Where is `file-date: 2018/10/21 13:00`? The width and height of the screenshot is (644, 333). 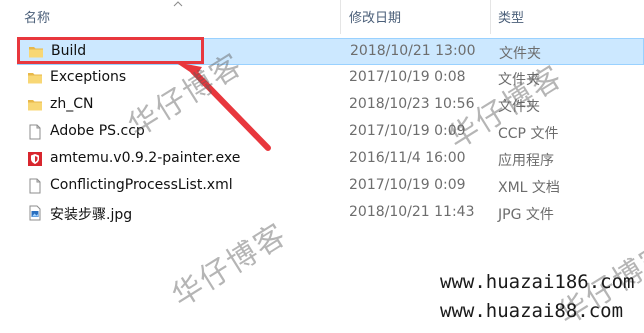
file-date: 2018/10/21 13:00 is located at coordinates (413, 51).